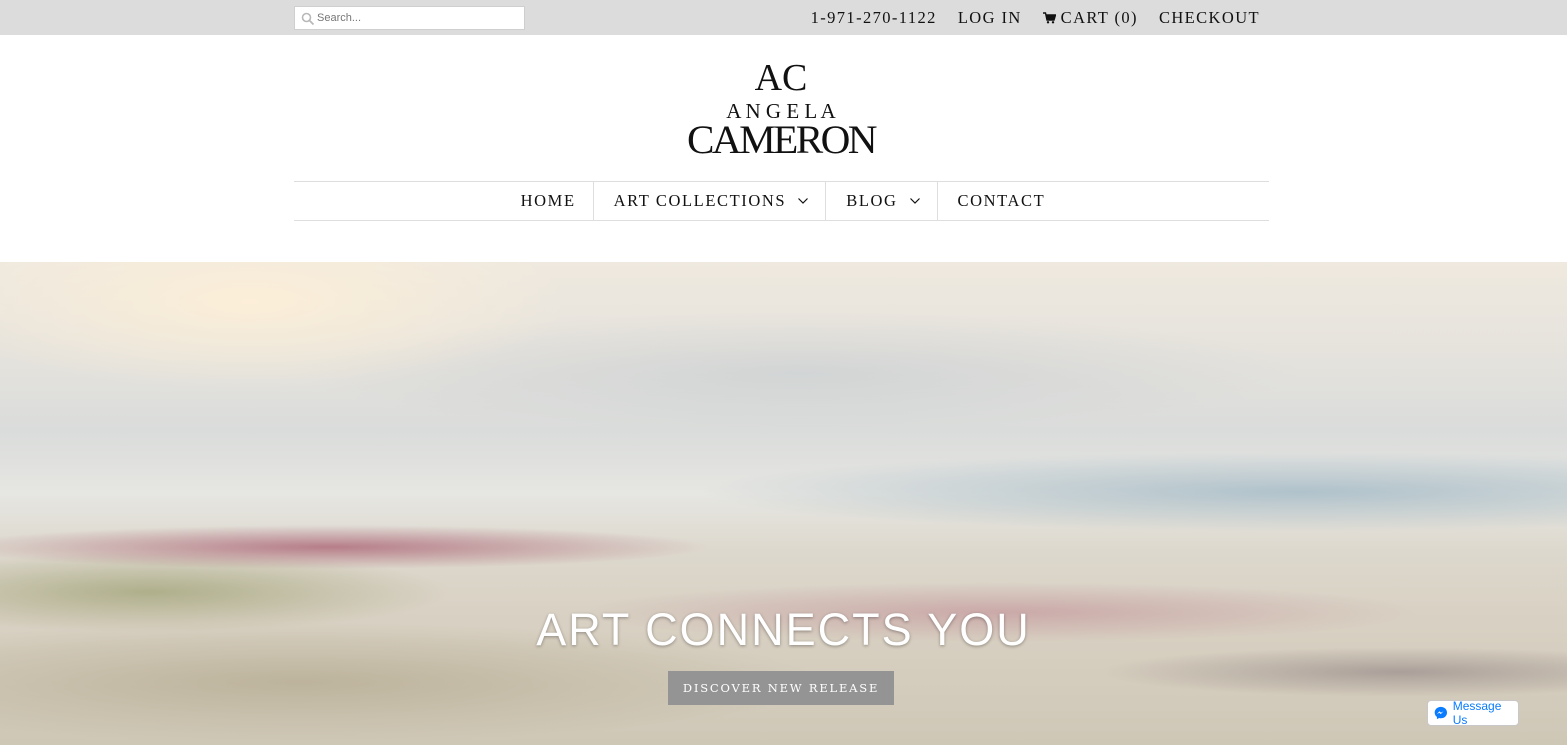 The width and height of the screenshot is (1567, 745). I want to click on account-links: 1-971-270-1122 LOG IN CART (0) CHECKOUT, so click(1035, 17).